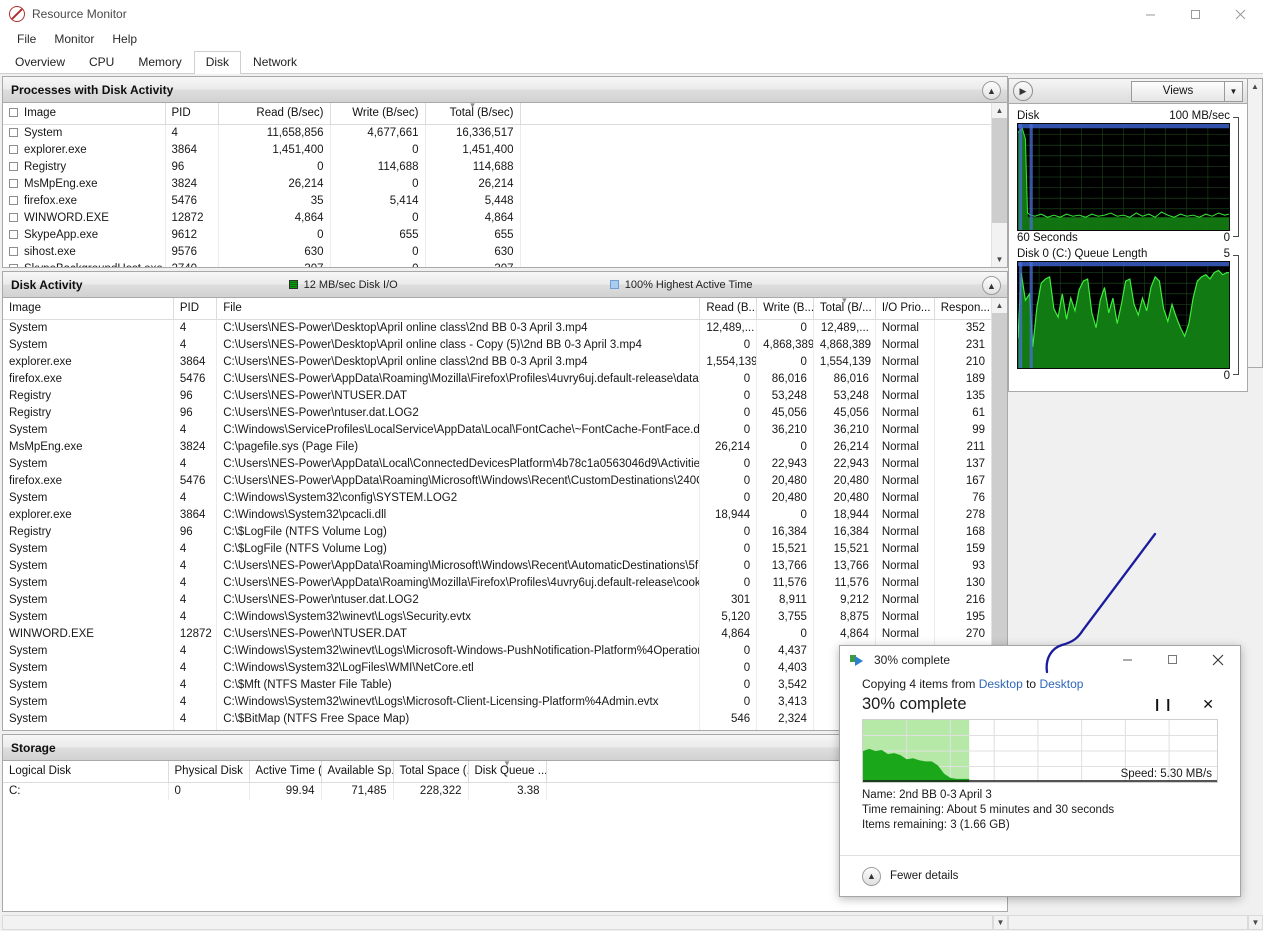 This screenshot has width=1263, height=931. I want to click on processes-panel-header: Processes with Disk Activity ▲, so click(505, 90).